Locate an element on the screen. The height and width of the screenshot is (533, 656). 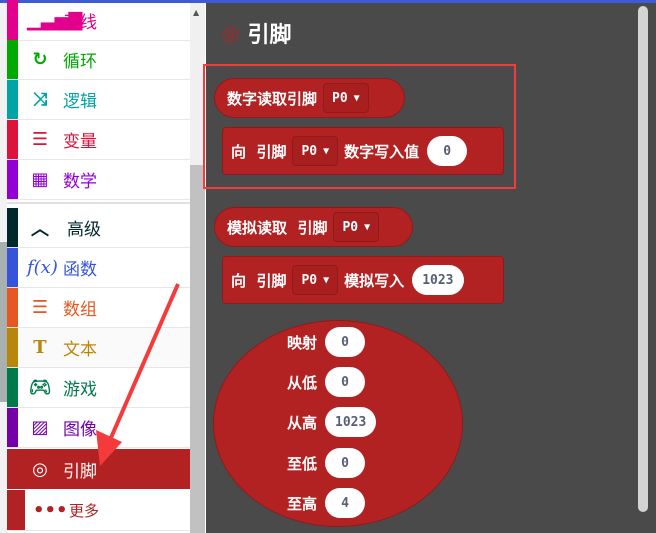
annotation-arrow is located at coordinates (138, 374).